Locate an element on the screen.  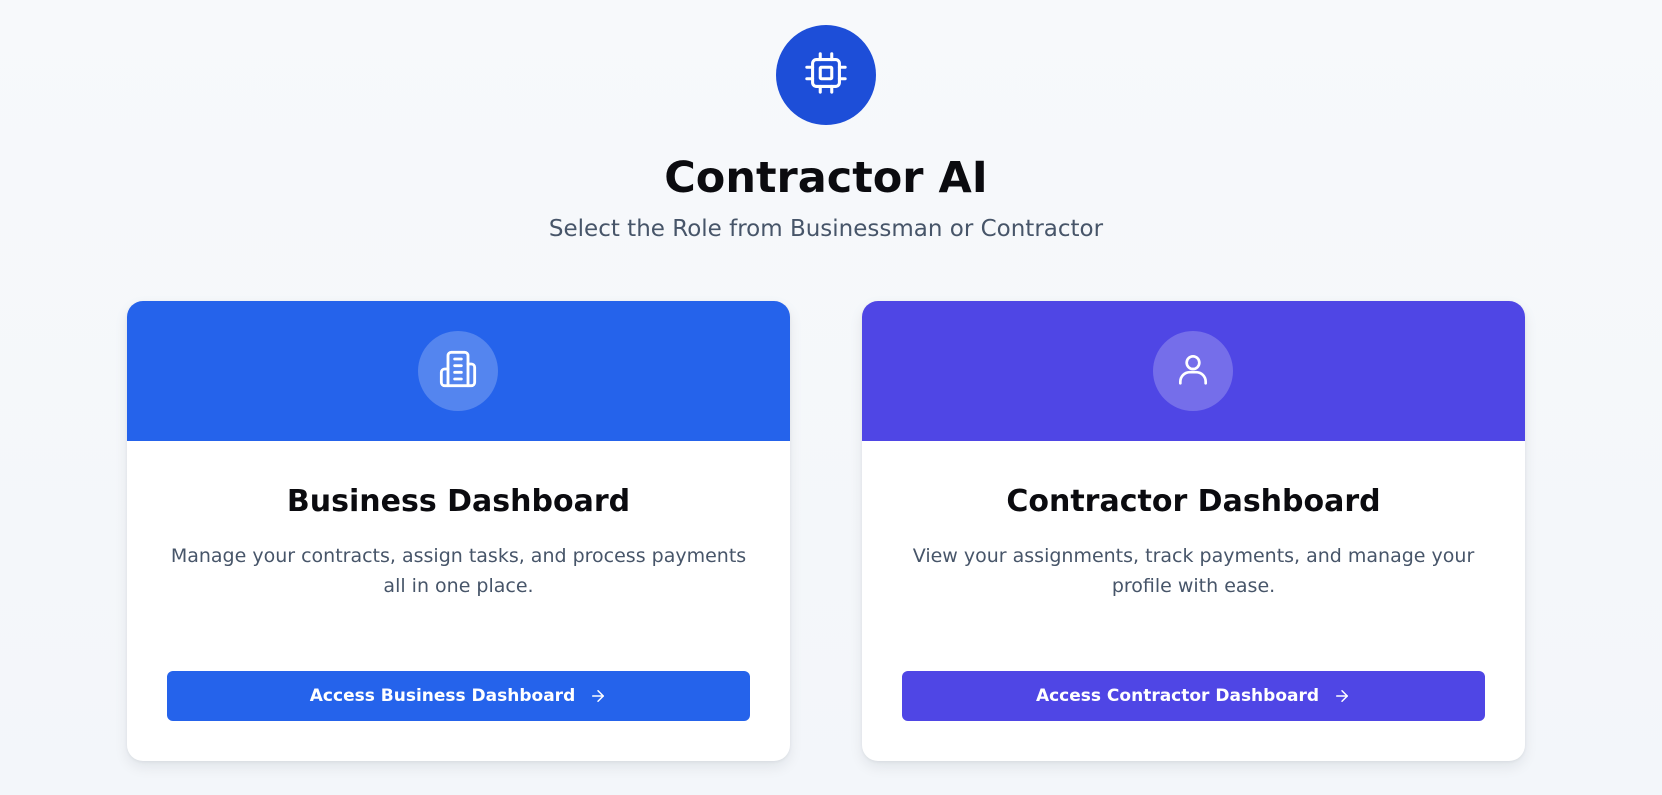
page-title: Contractor AI is located at coordinates (826, 178).